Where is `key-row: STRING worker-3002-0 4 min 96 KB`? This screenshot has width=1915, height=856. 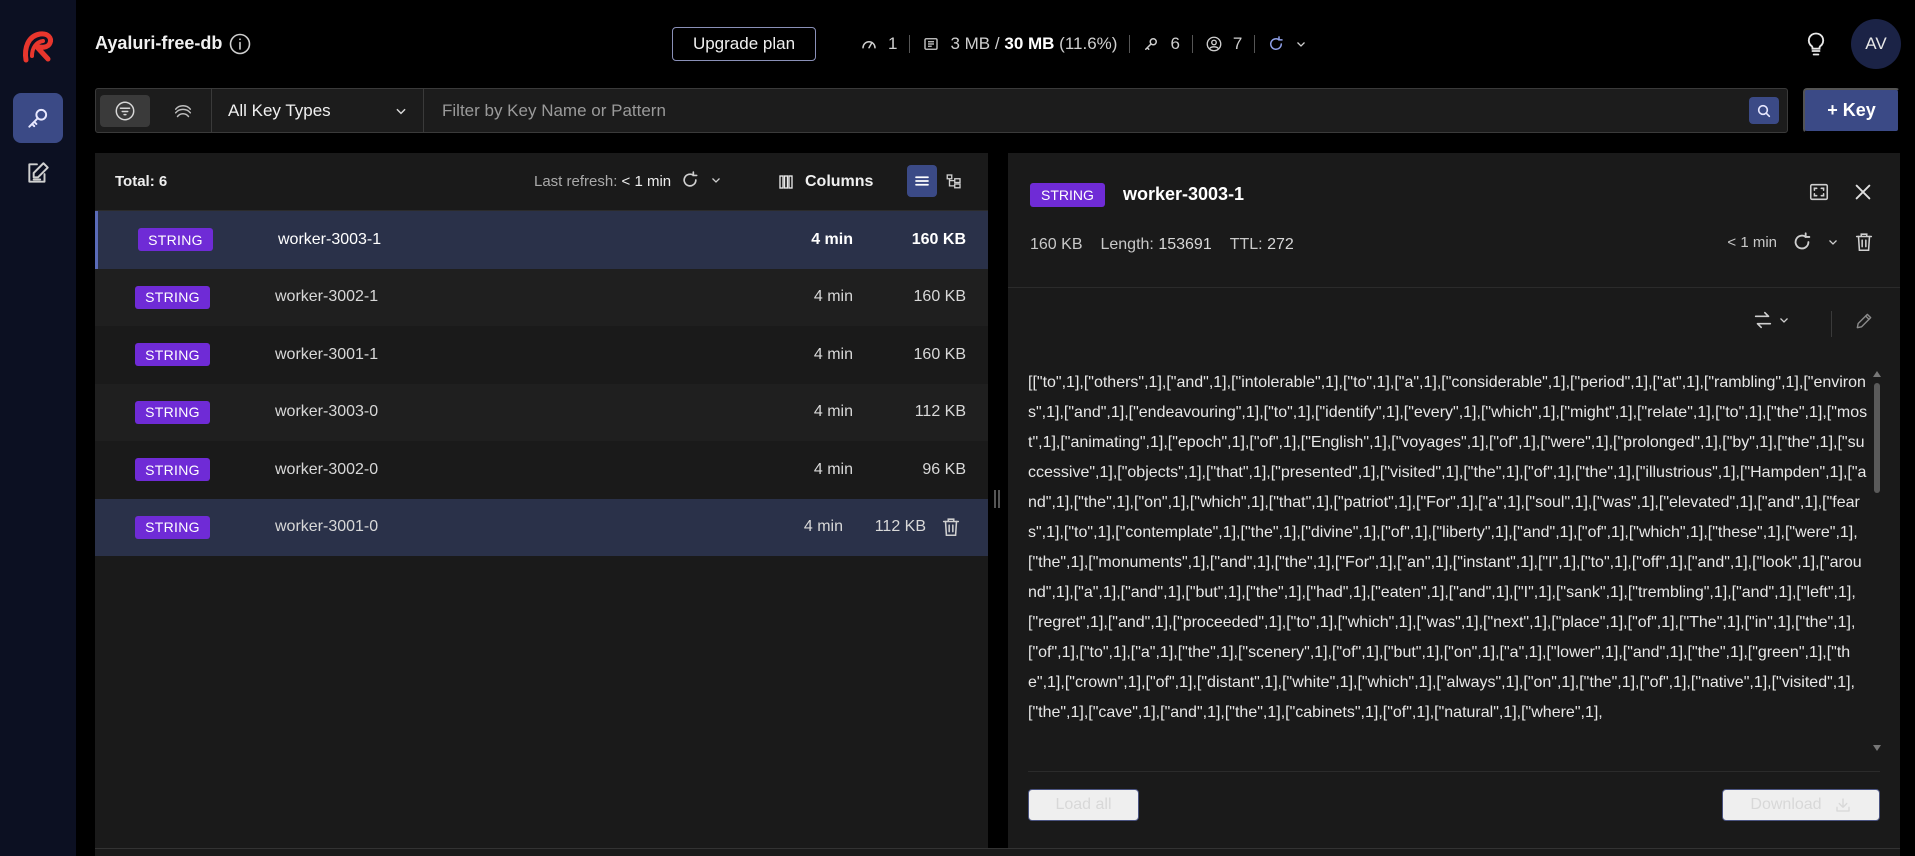
key-row: STRING worker-3002-0 4 min 96 KB is located at coordinates (541, 470).